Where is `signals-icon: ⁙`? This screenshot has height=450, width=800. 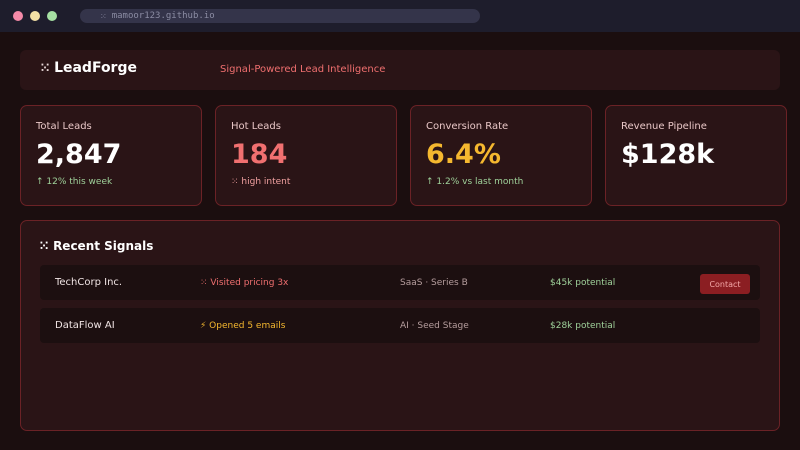
signals-icon: ⁙ is located at coordinates (44, 246).